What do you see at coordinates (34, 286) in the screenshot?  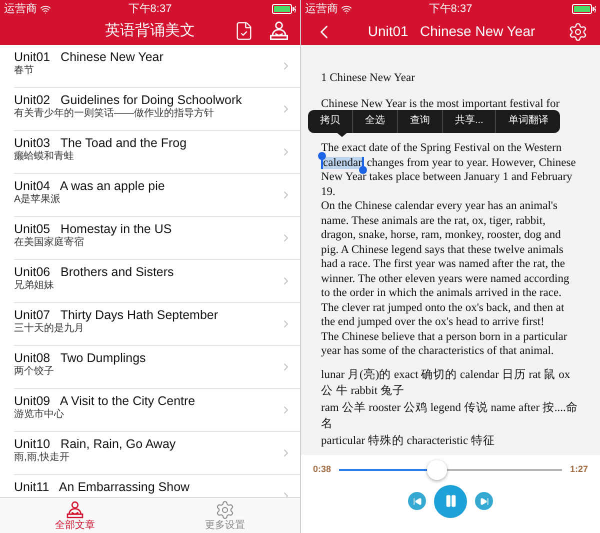 I see `unit-subtitle: 兄弟姐妹` at bounding box center [34, 286].